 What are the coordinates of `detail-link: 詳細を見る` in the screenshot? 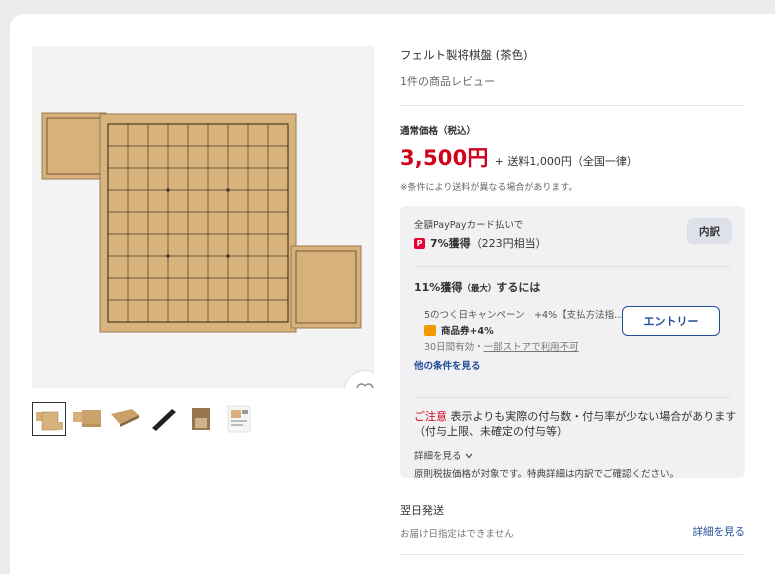 It's located at (443, 455).